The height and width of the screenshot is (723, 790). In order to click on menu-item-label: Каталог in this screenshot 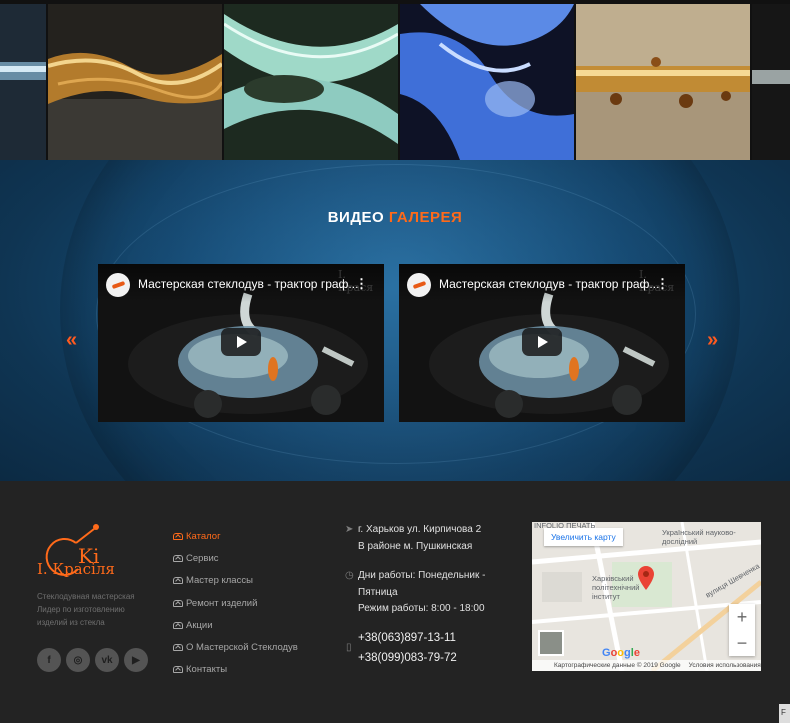, I will do `click(203, 536)`.